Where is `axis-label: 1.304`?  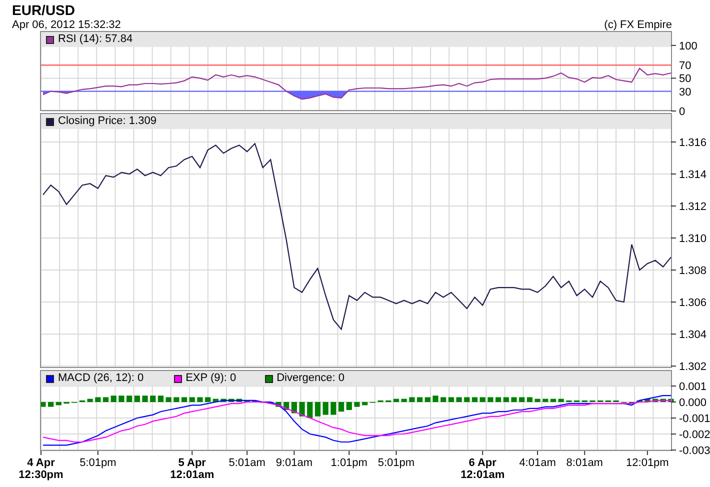
axis-label: 1.304 is located at coordinates (693, 335).